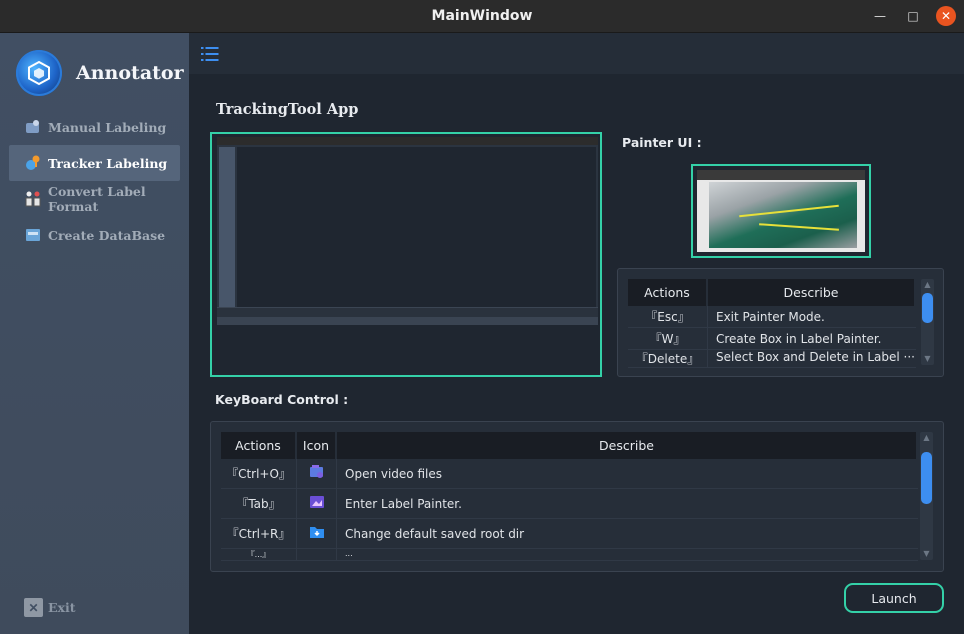 The height and width of the screenshot is (634, 964). I want to click on sidebar-item-tracker-labeling: Tracker Labeling, so click(94, 163).